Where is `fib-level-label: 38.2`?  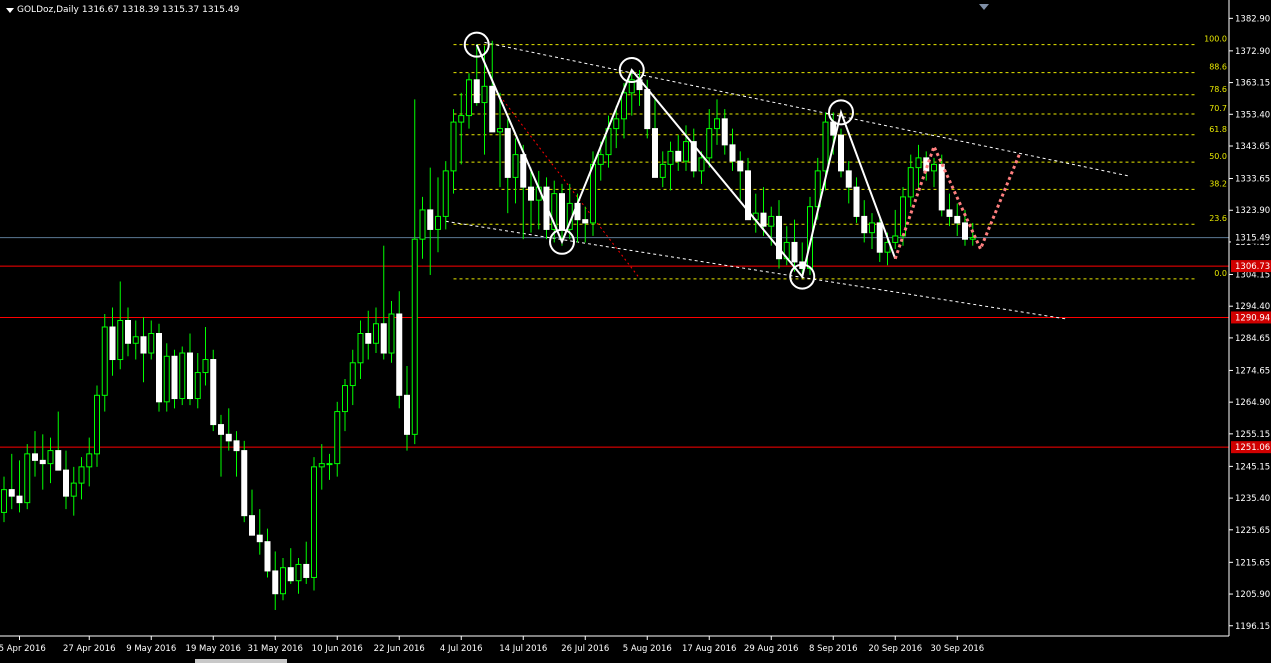 fib-level-label: 38.2 is located at coordinates (1218, 183).